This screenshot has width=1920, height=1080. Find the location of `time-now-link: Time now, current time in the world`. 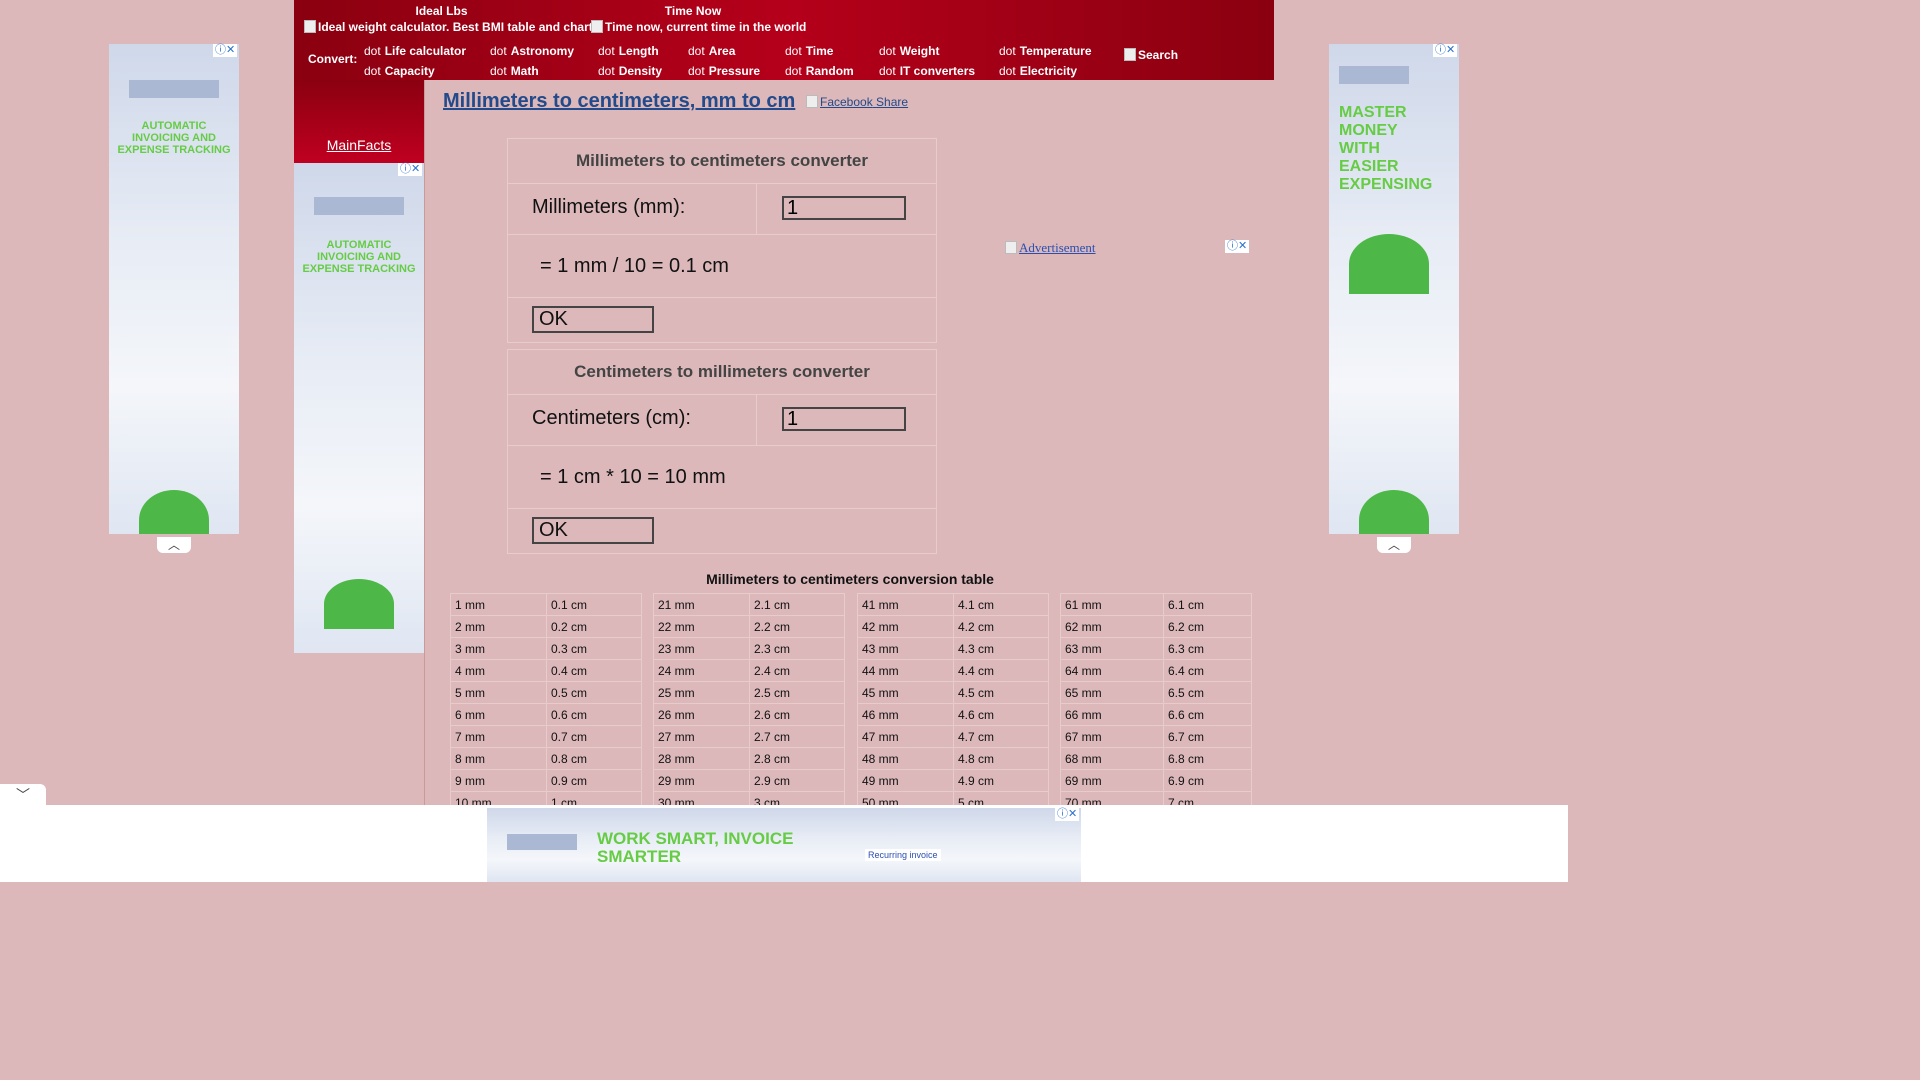

time-now-link: Time now, current time in the world is located at coordinates (698, 27).